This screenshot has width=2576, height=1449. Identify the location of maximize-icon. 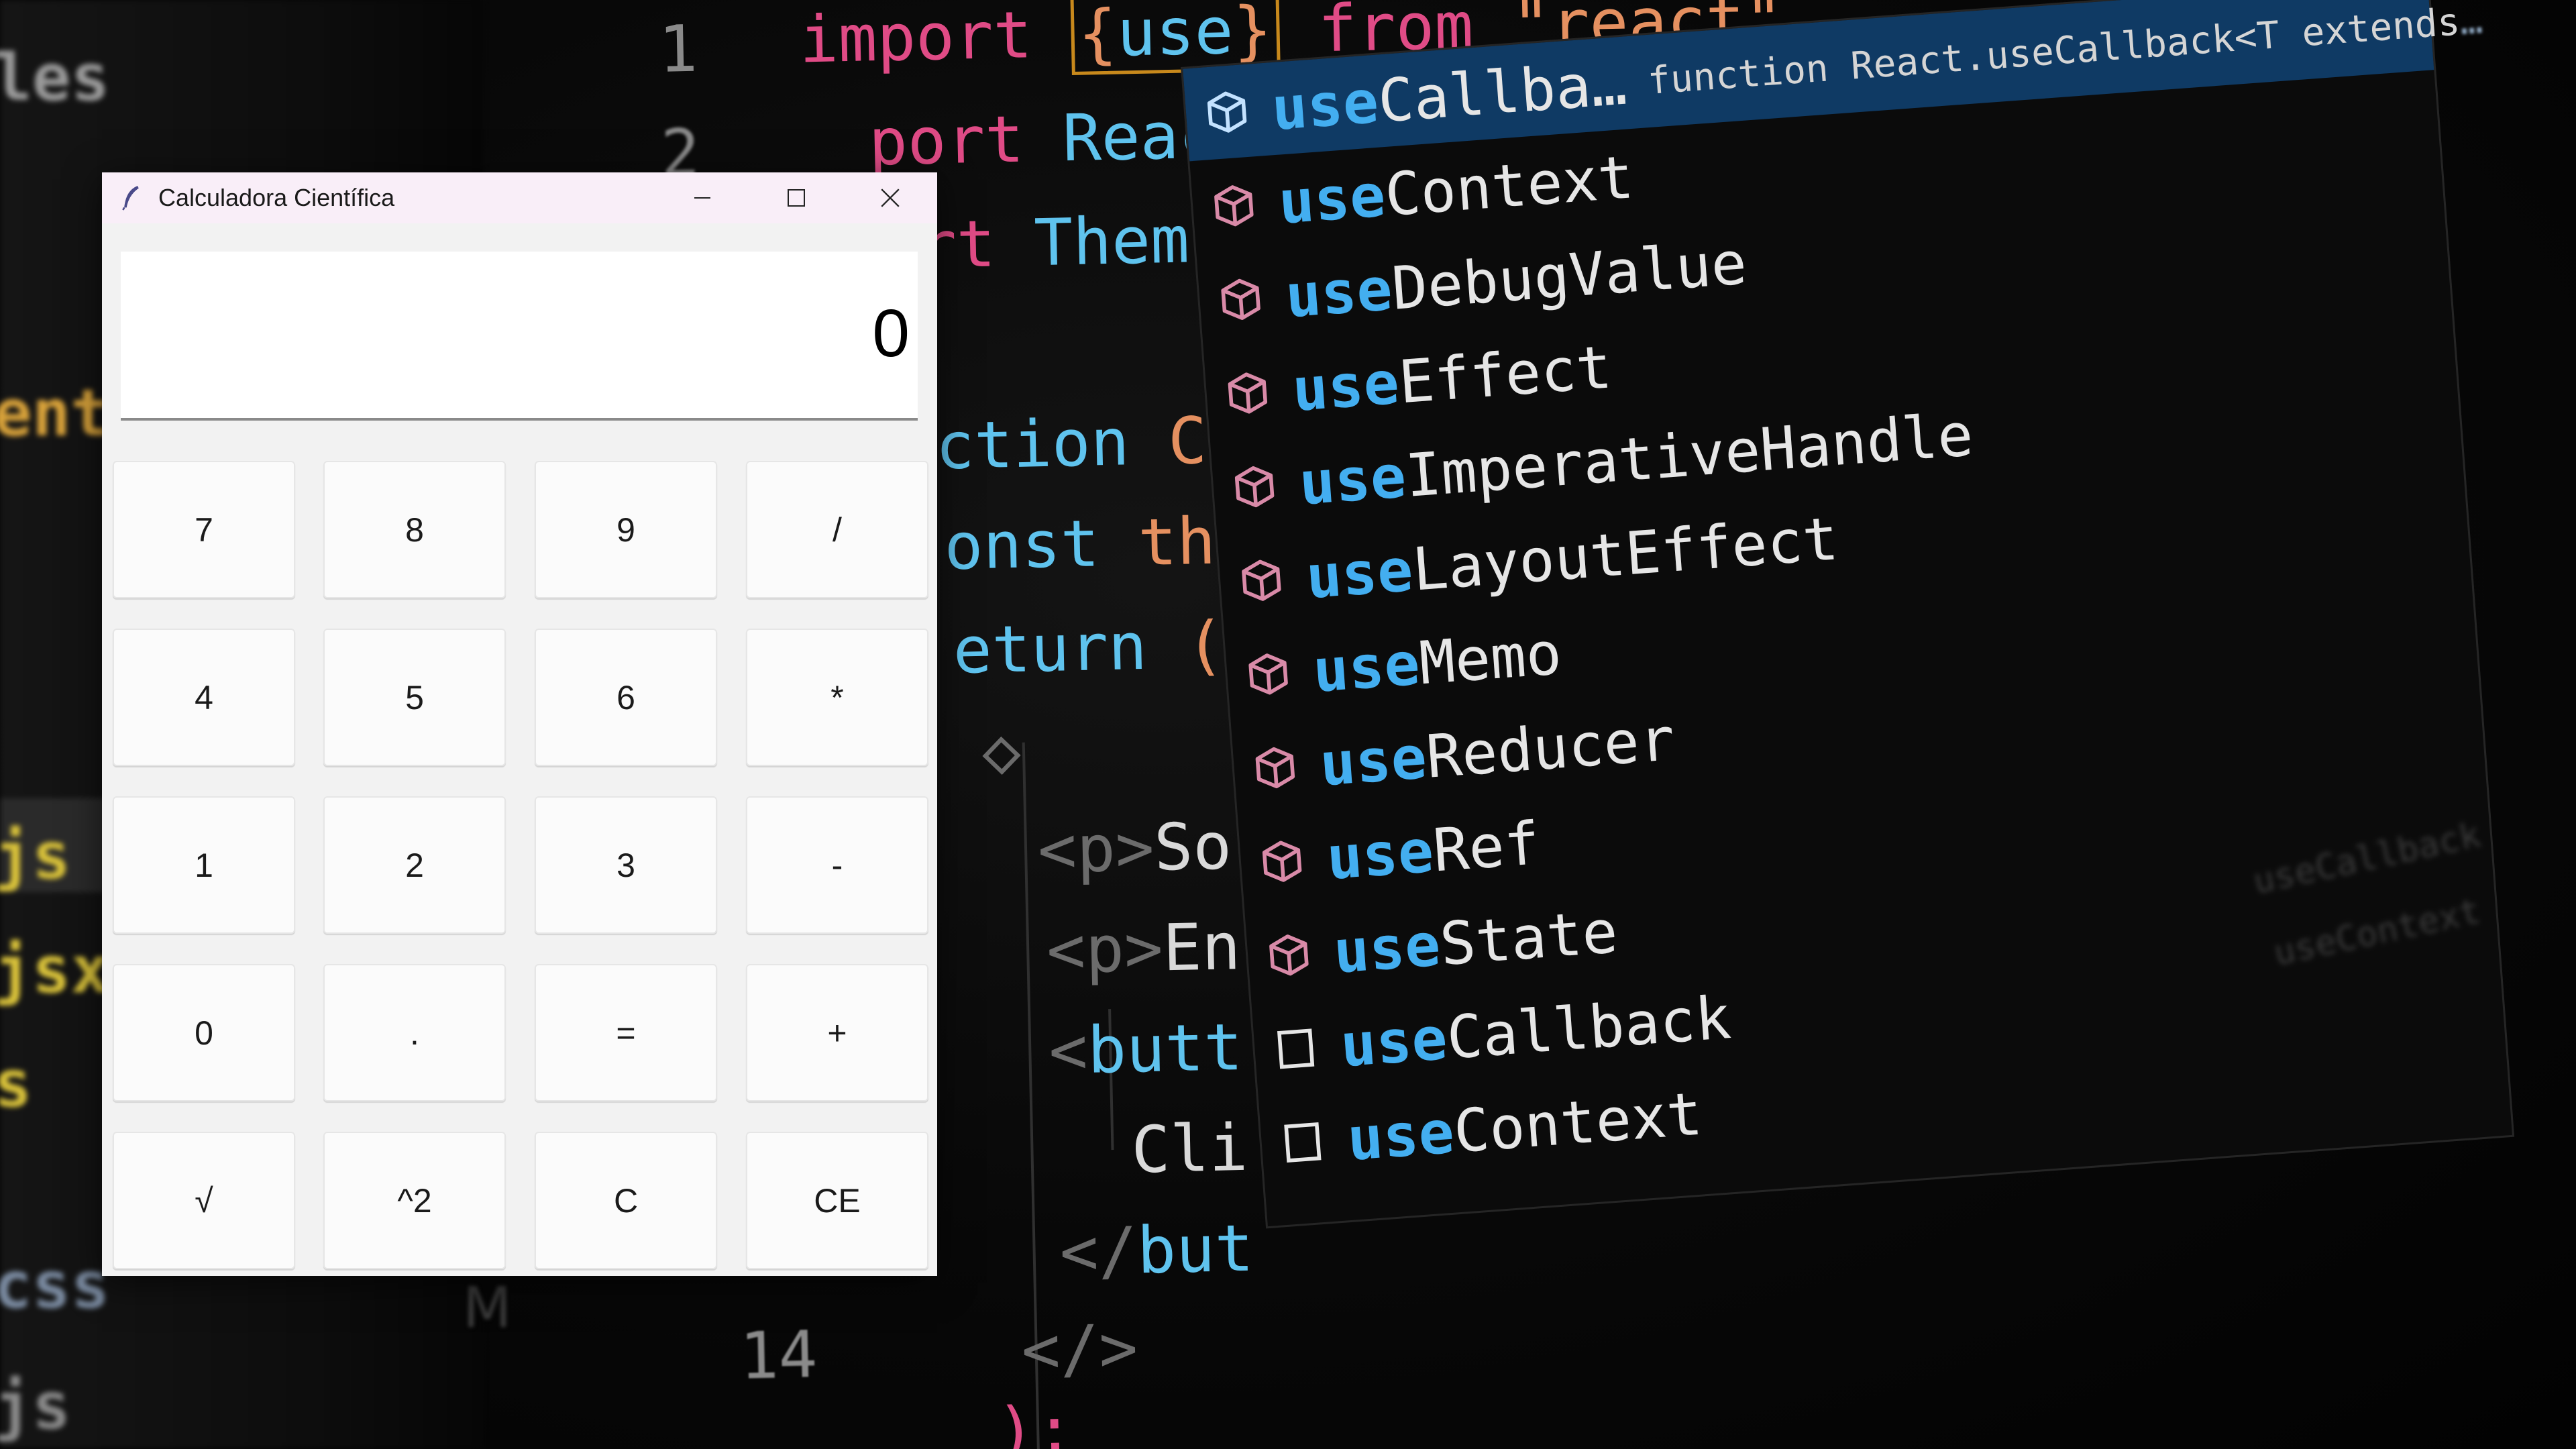
(796, 198).